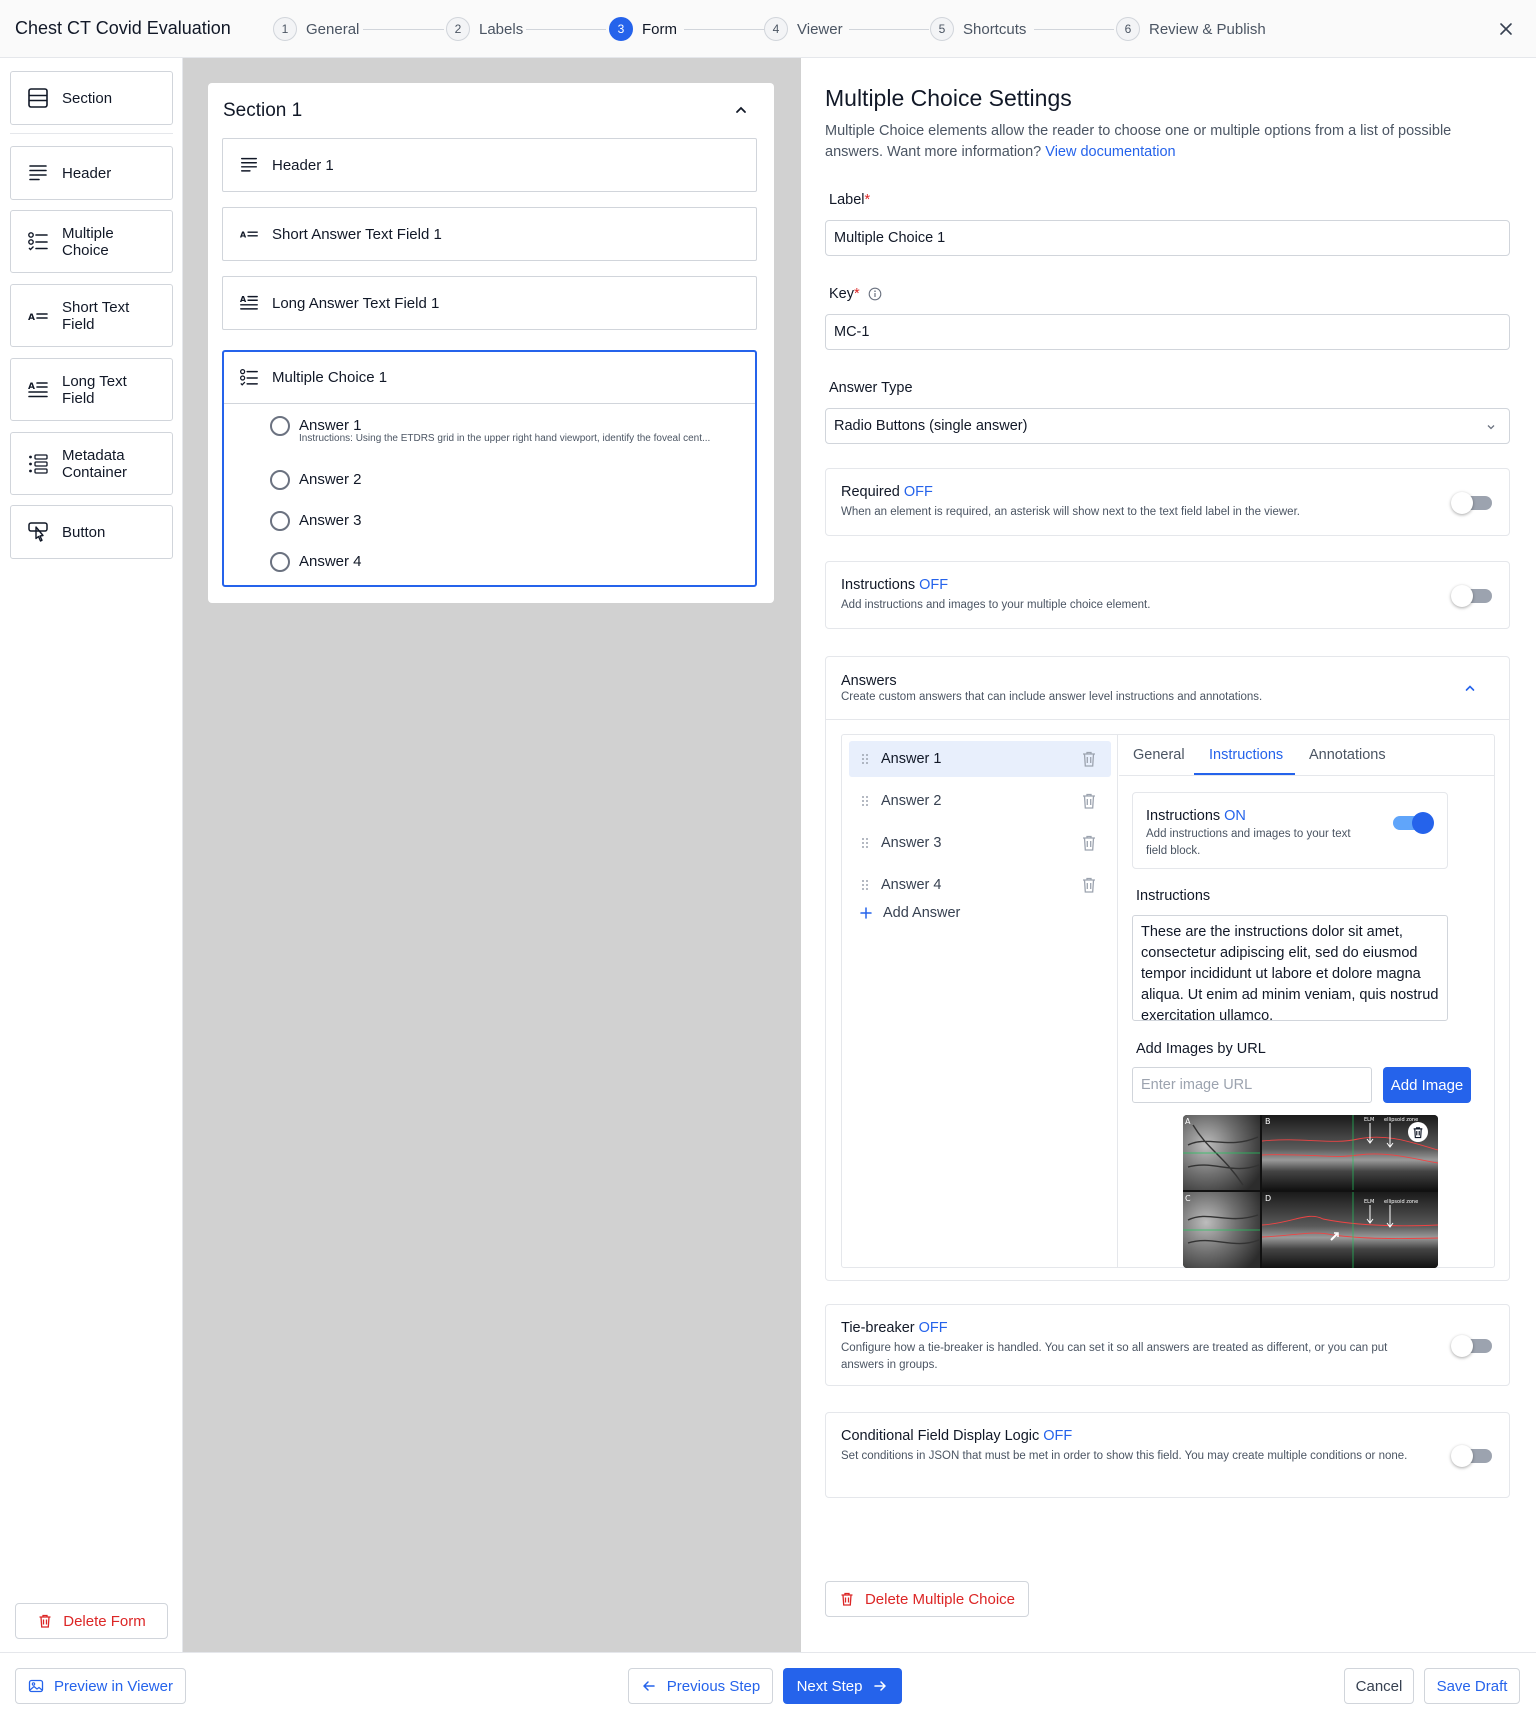 This screenshot has width=1536, height=1719. What do you see at coordinates (713, 1686) in the screenshot?
I see `previous-step-label: Previous Step` at bounding box center [713, 1686].